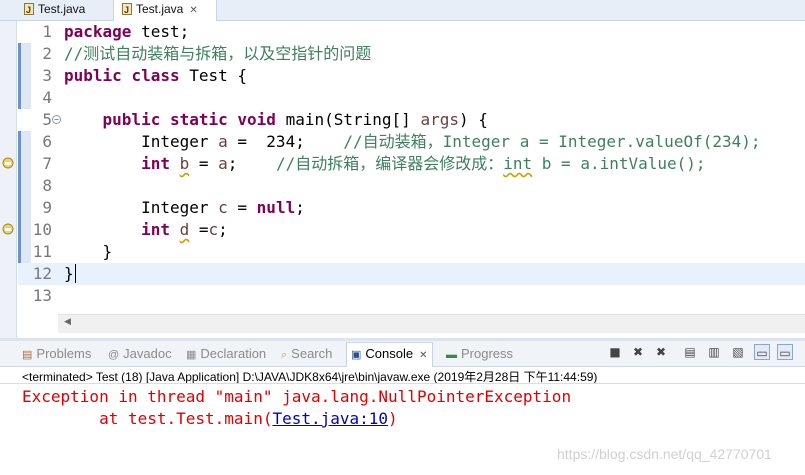 The width and height of the screenshot is (805, 475). I want to click on code-text: public static void main(String[] args) {, so click(276, 120).